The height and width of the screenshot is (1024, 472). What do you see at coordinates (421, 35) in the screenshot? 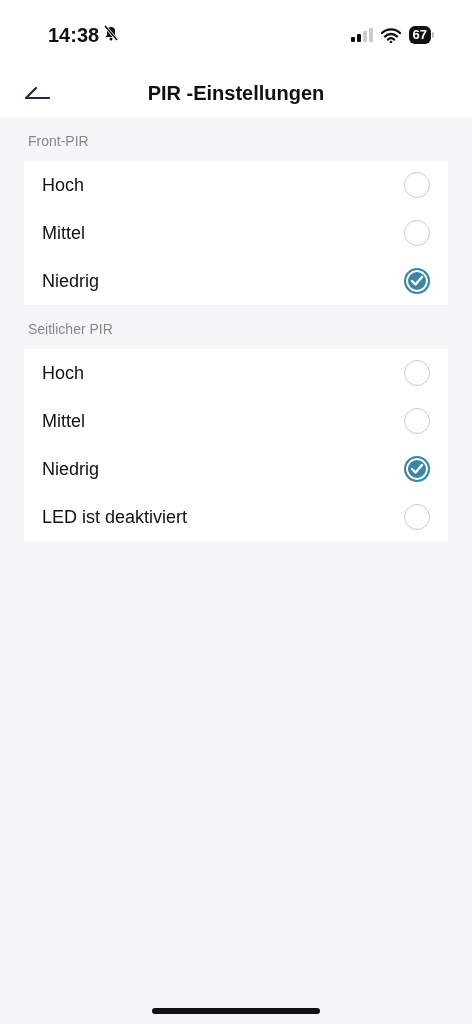
I see `battery-icon: 67` at bounding box center [421, 35].